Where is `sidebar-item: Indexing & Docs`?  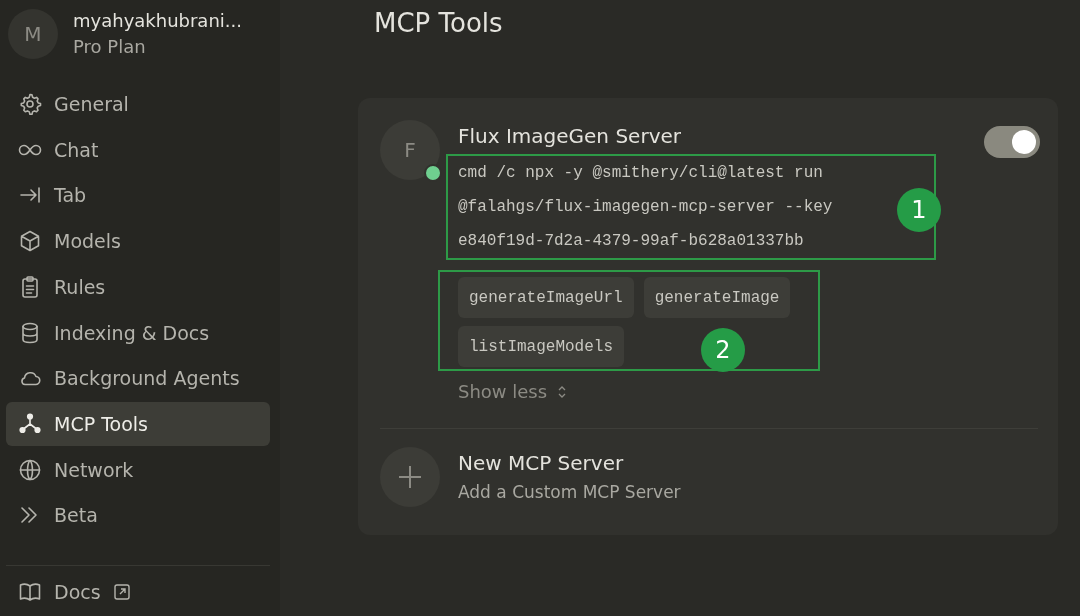 sidebar-item: Indexing & Docs is located at coordinates (138, 332).